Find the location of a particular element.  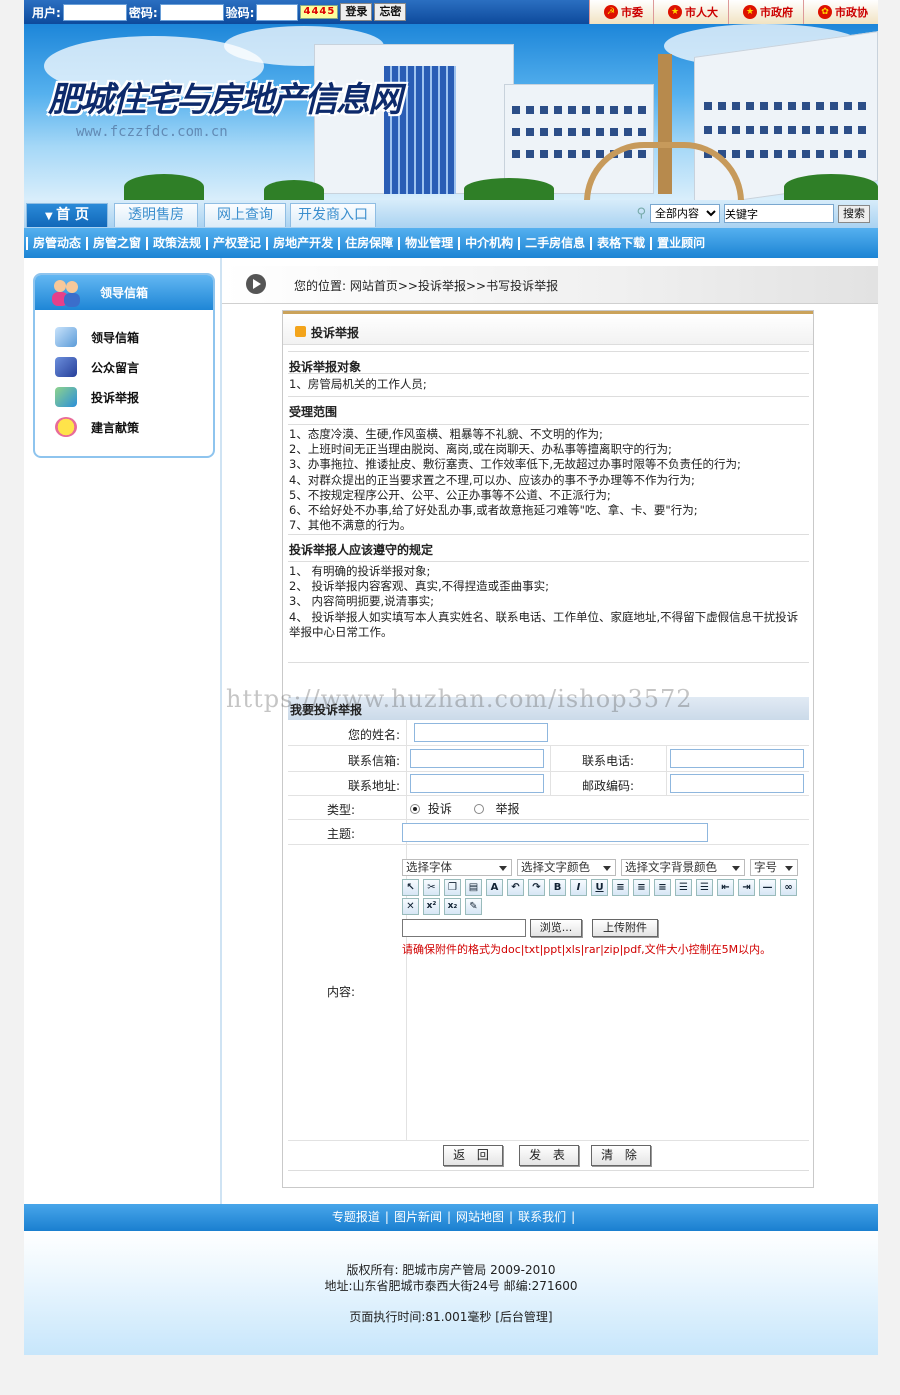

footer-link: 网站地图 is located at coordinates (480, 1217).